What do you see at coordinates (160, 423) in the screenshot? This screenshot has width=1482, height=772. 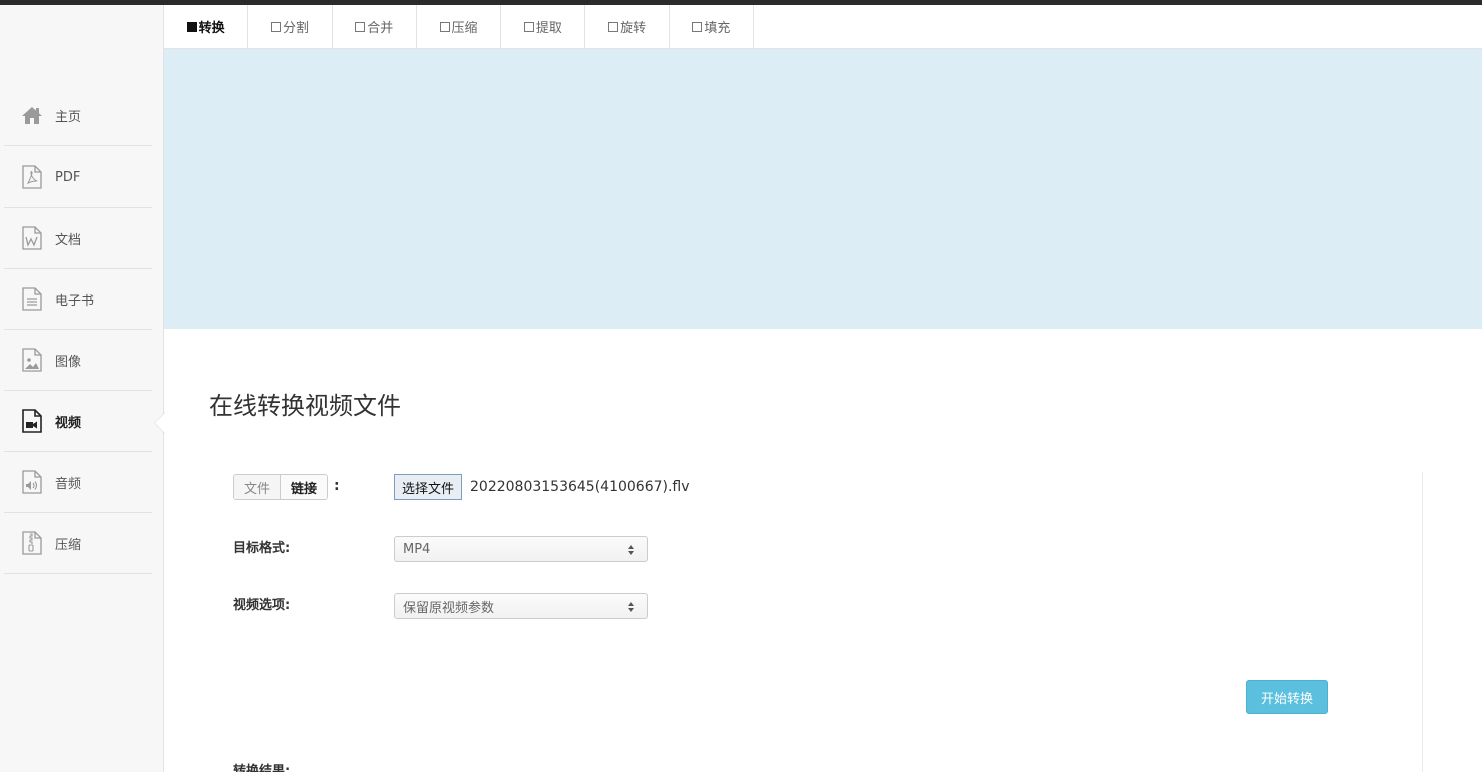 I see `active-pointer` at bounding box center [160, 423].